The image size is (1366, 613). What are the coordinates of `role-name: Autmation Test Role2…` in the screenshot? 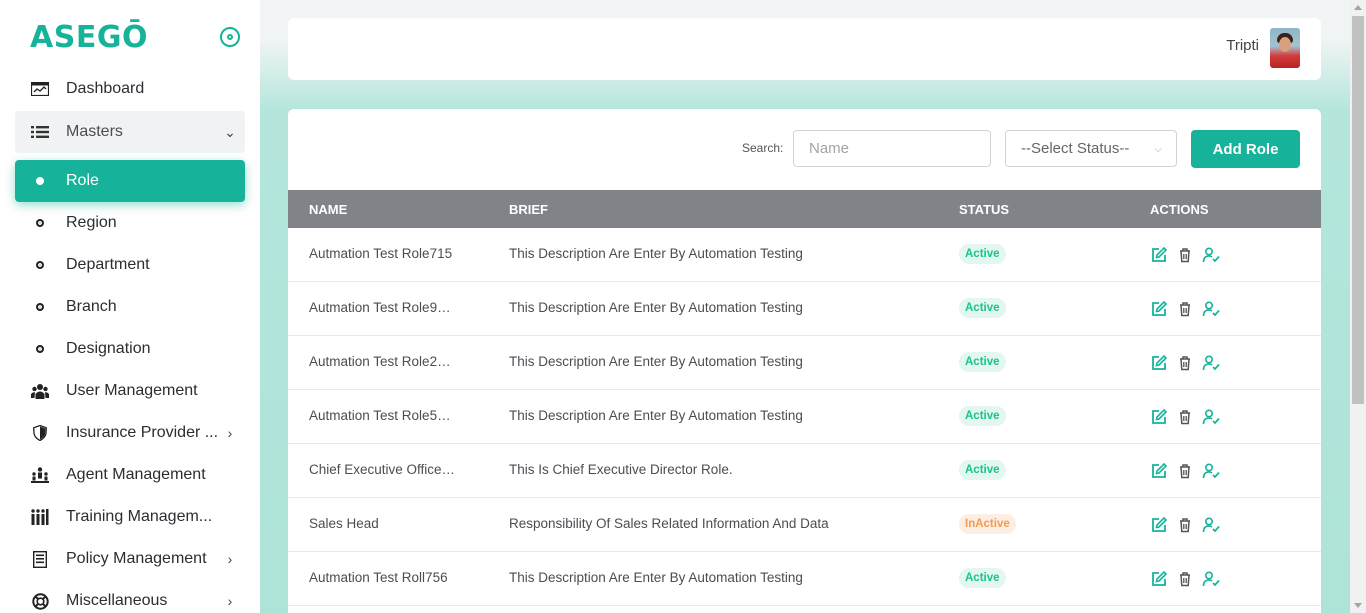 It's located at (380, 361).